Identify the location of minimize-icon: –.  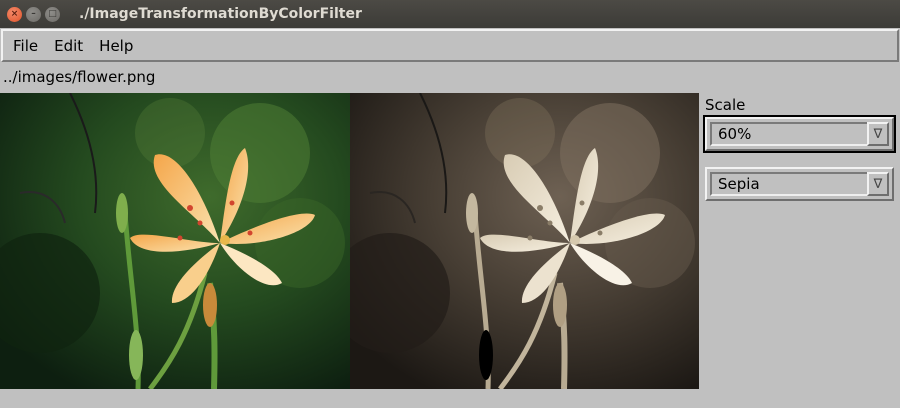
(33, 14).